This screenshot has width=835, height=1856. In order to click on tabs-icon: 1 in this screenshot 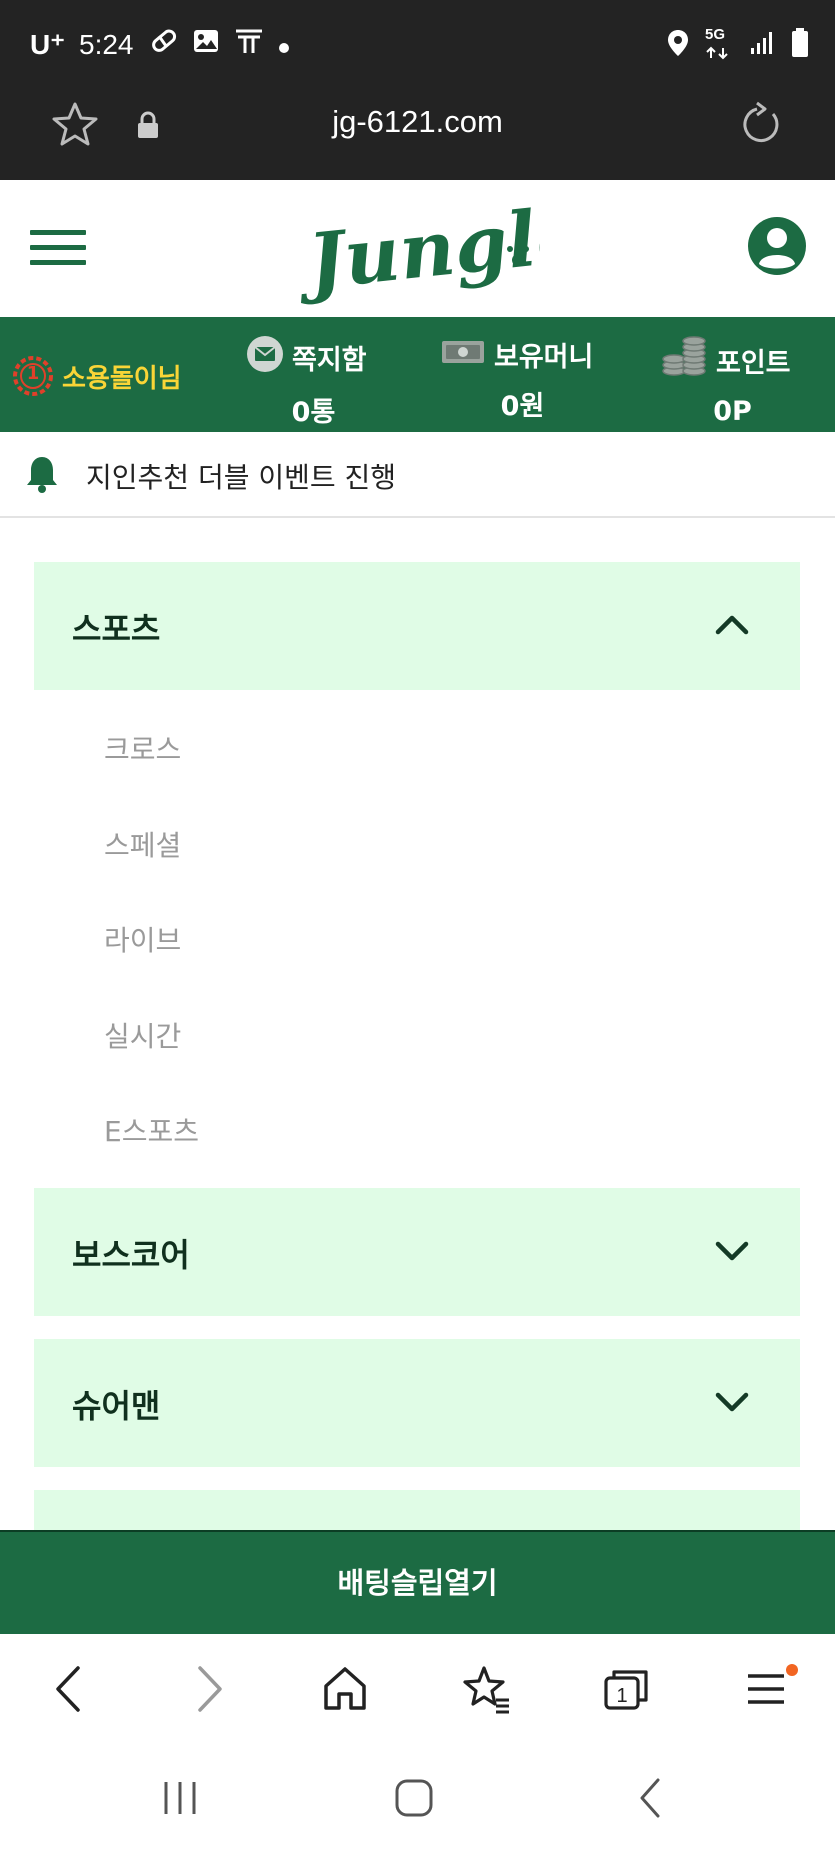, I will do `click(626, 1691)`.